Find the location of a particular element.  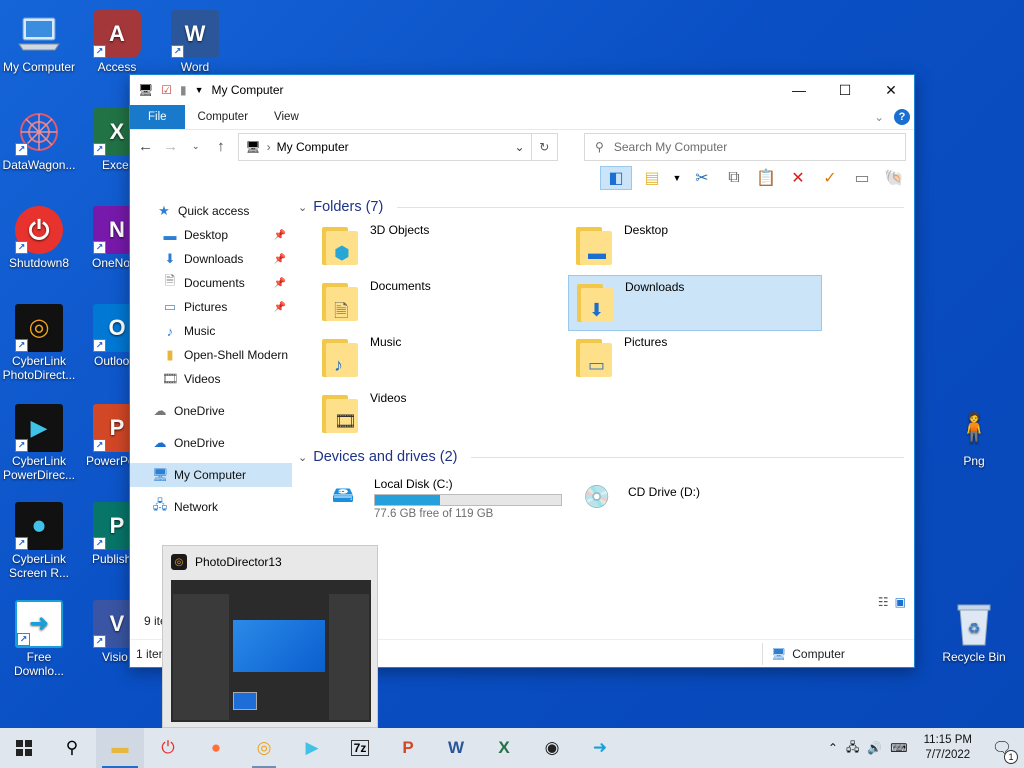

maximize-button: ☐ is located at coordinates (845, 90).